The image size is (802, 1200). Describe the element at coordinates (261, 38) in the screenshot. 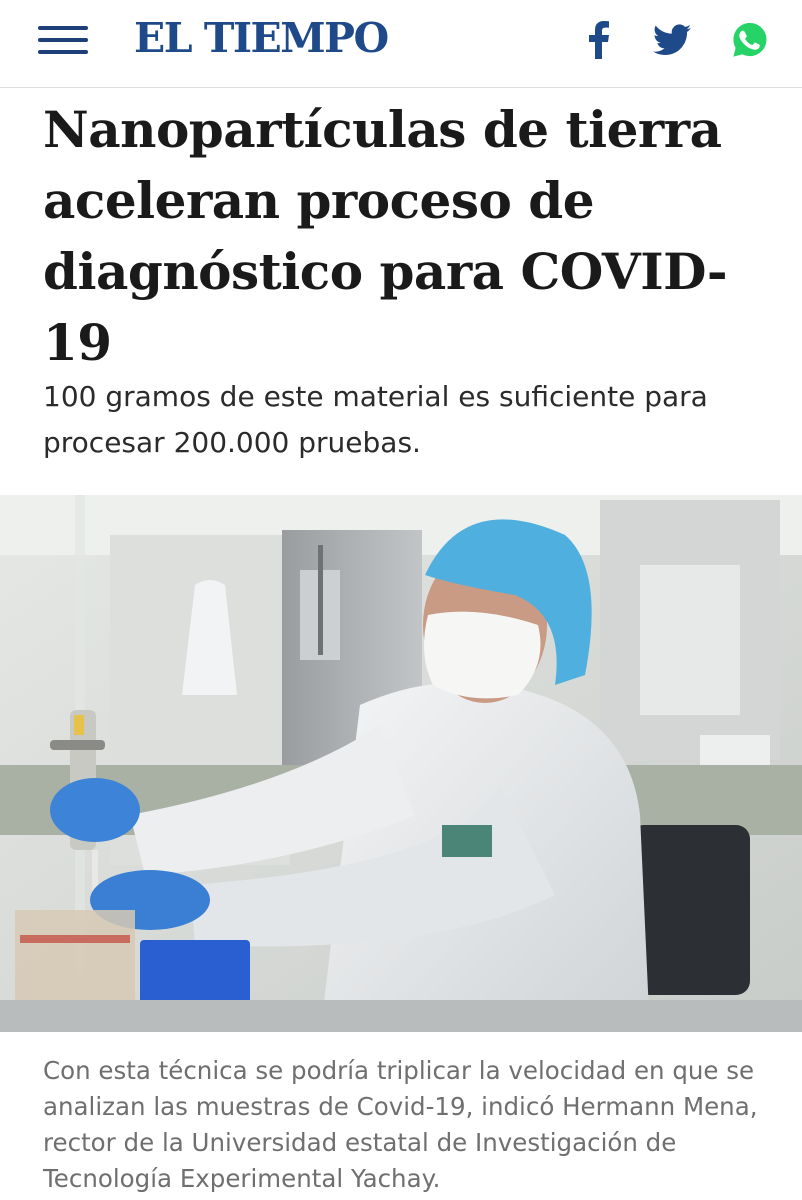

I see `site-logo: EL TIEMPO` at that location.